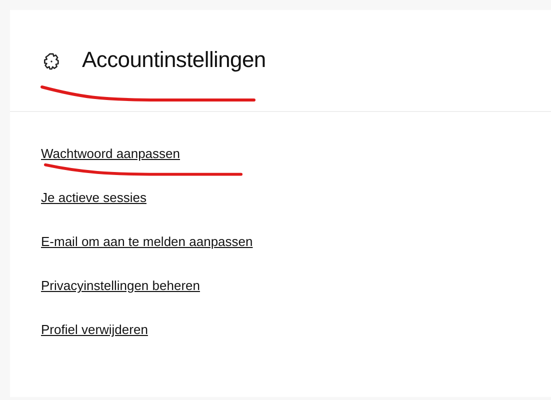  I want to click on page-title: Accountinstellingen, so click(174, 59).